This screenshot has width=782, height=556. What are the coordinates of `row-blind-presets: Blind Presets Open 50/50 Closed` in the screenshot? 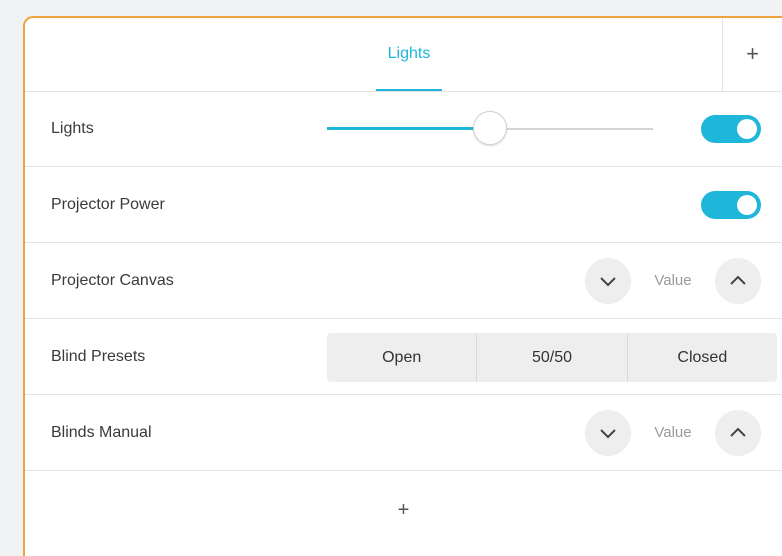 It's located at (403, 357).